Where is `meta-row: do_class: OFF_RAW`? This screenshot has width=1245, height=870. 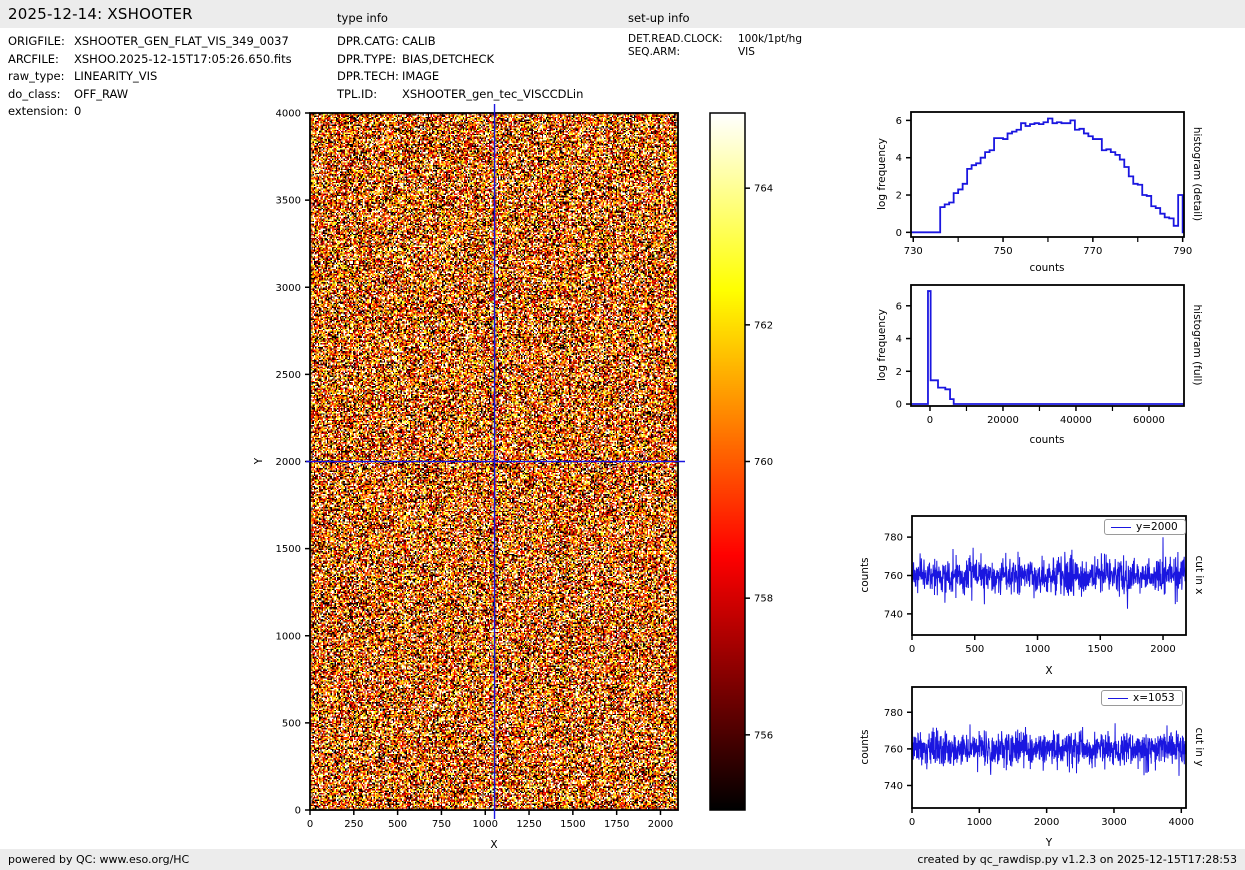
meta-row: do_class: OFF_RAW is located at coordinates (150, 95).